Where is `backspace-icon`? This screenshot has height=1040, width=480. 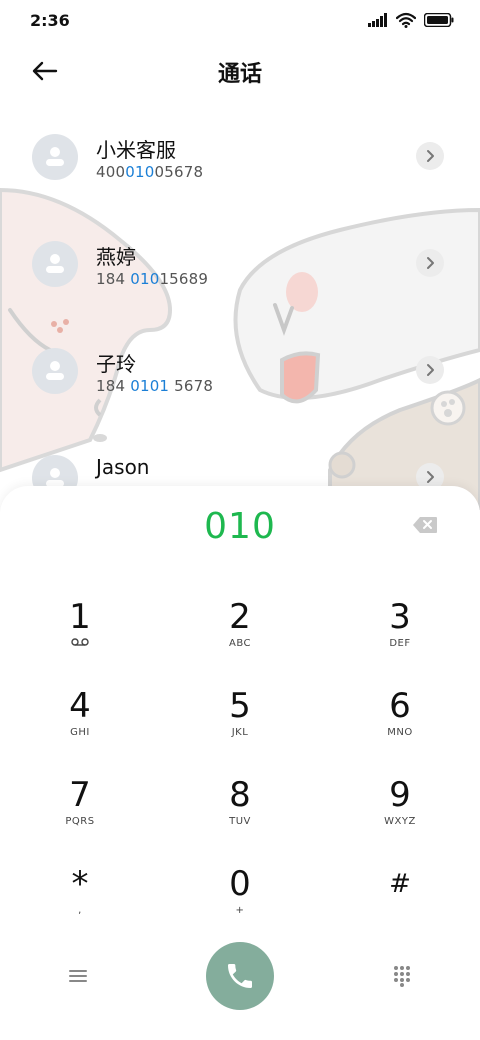 backspace-icon is located at coordinates (425, 525).